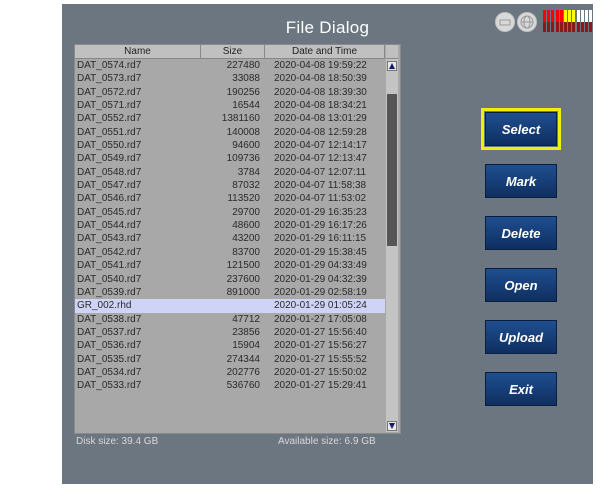 This screenshot has height=504, width=605. Describe the element at coordinates (320, 212) in the screenshot. I see `file-date: 2020-01-29 16:35:23` at that location.